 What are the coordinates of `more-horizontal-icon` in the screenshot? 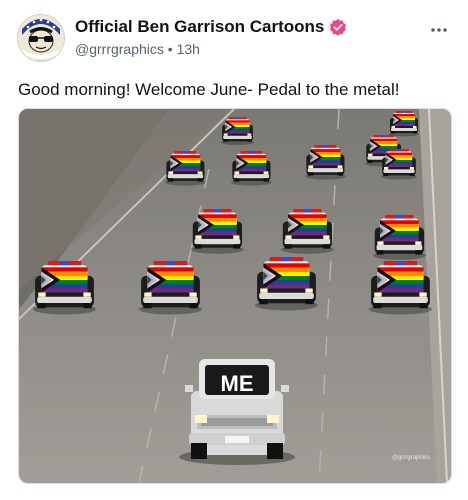 It's located at (439, 30).